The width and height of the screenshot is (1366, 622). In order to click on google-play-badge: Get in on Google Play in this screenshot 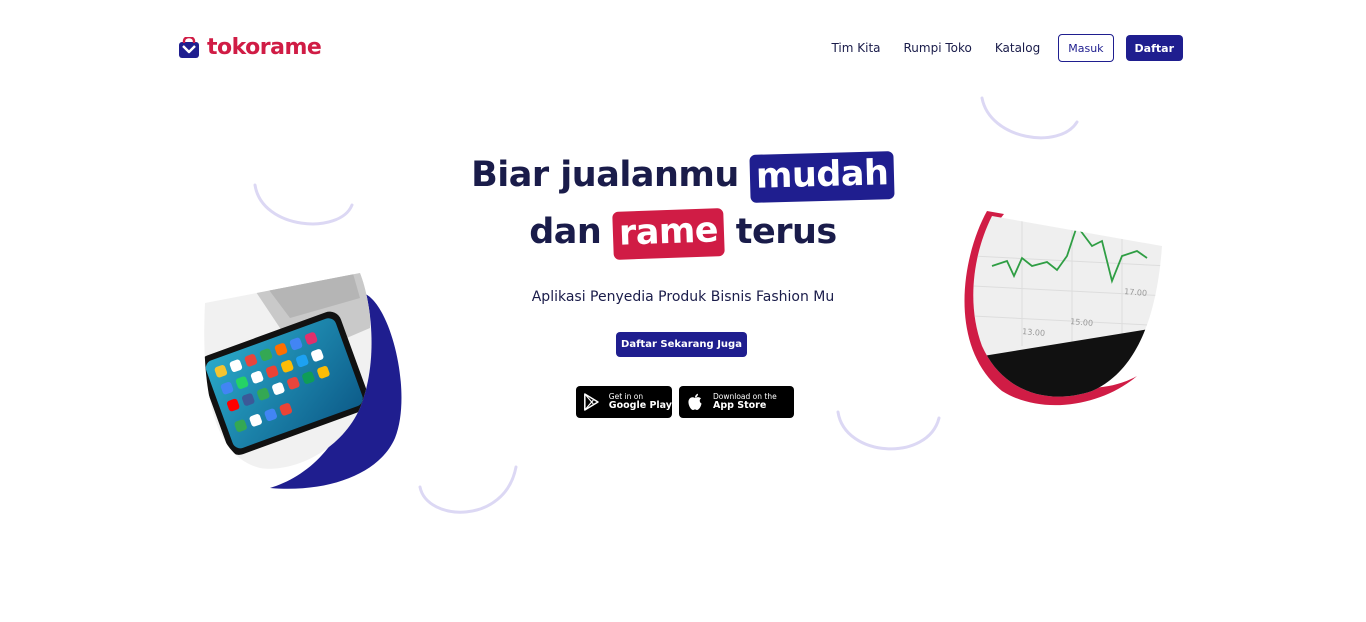, I will do `click(624, 402)`.